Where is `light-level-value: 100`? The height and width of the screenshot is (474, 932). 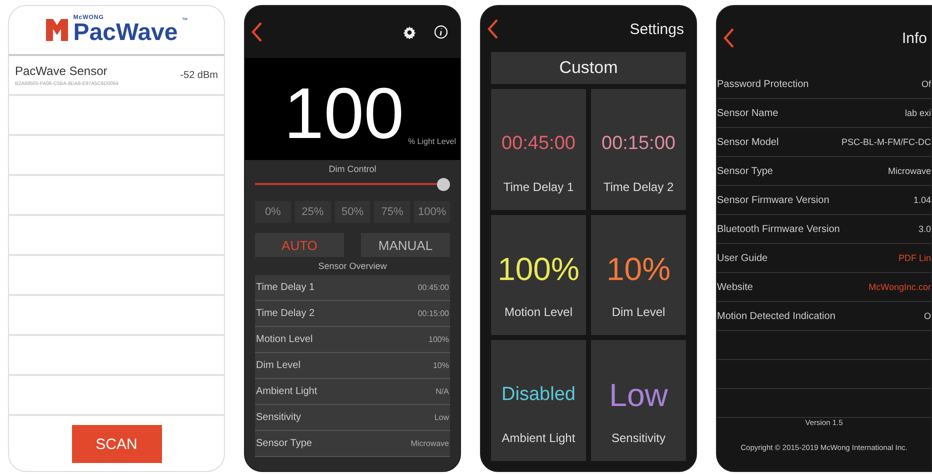
light-level-value: 100 is located at coordinates (344, 114).